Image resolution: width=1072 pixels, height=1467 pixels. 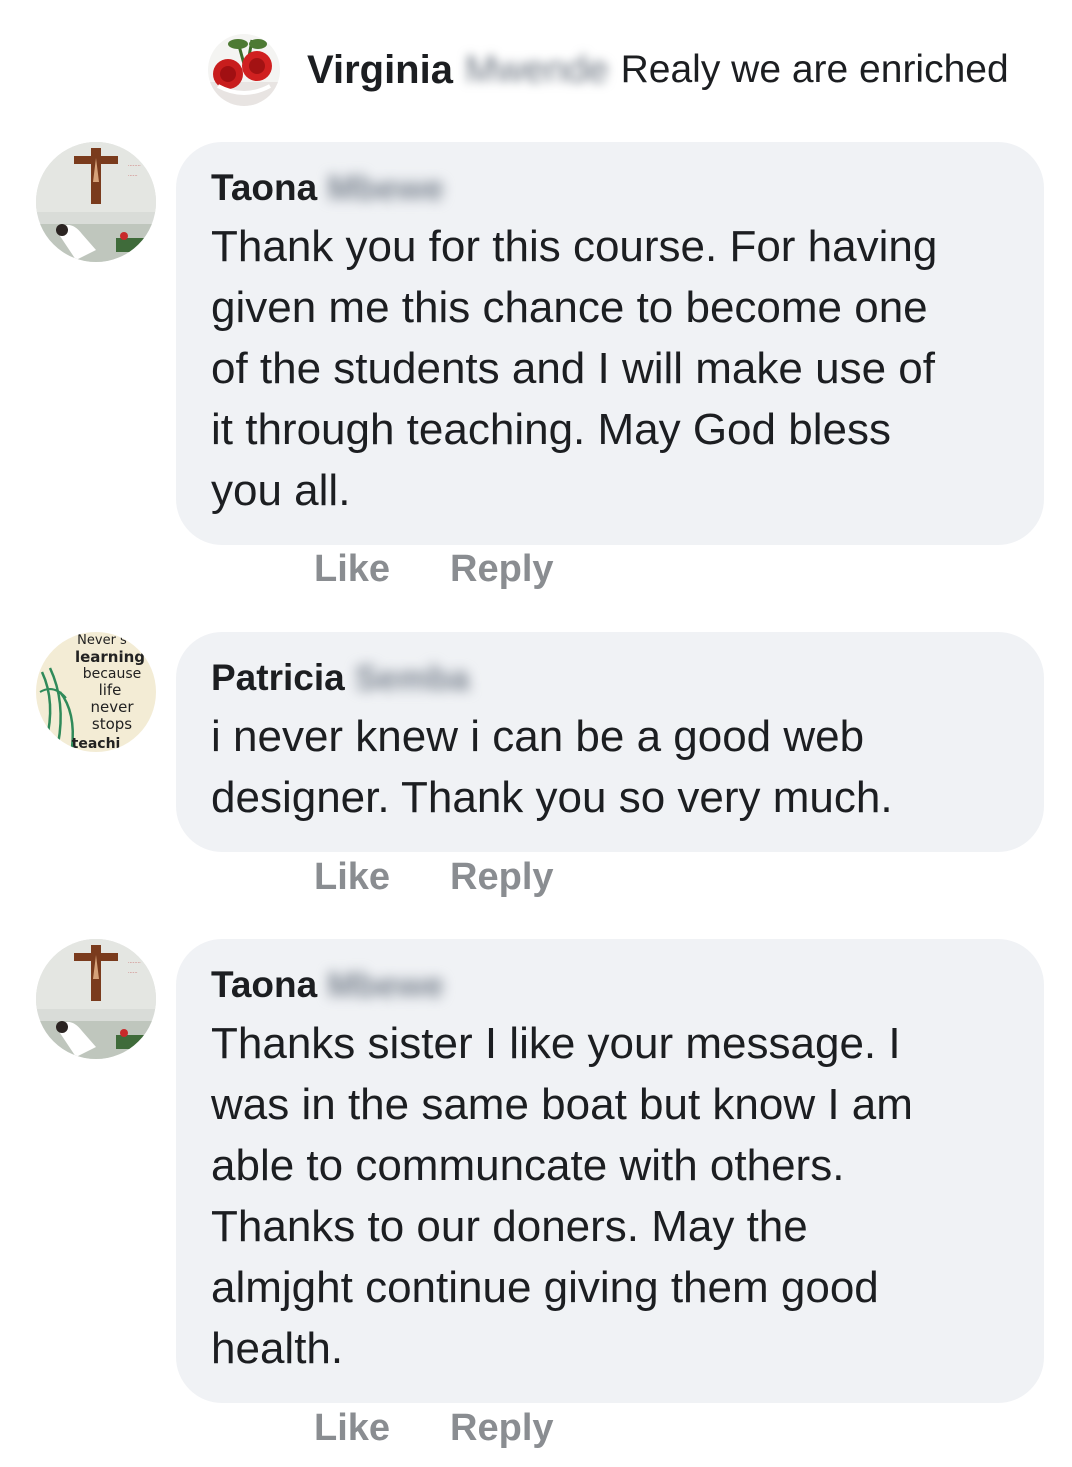 I want to click on roses-avatar-icon, so click(x=244, y=70).